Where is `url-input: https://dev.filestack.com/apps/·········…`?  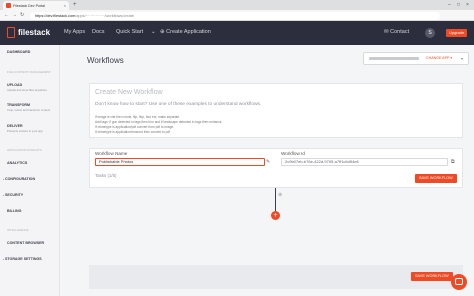 url-input: https://dev.filestack.com/apps/·········… is located at coordinates (235, 15).